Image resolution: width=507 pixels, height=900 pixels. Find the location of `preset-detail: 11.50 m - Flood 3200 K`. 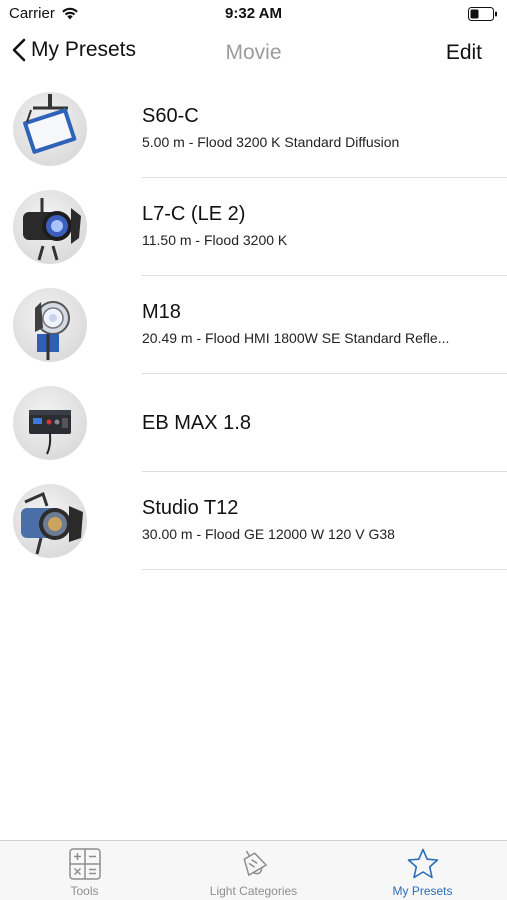

preset-detail: 11.50 m - Flood 3200 K is located at coordinates (215, 240).